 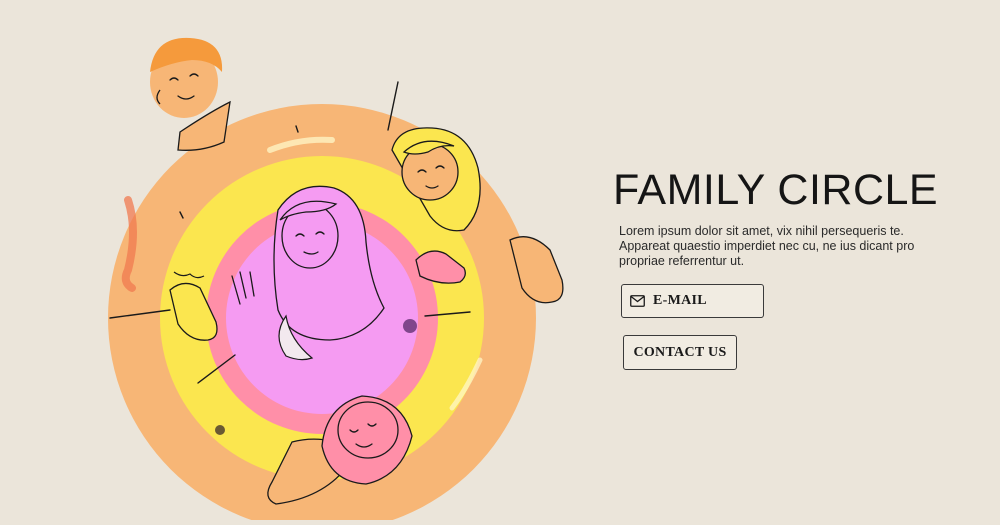 What do you see at coordinates (680, 352) in the screenshot?
I see `contact-us-button: CONTACT US` at bounding box center [680, 352].